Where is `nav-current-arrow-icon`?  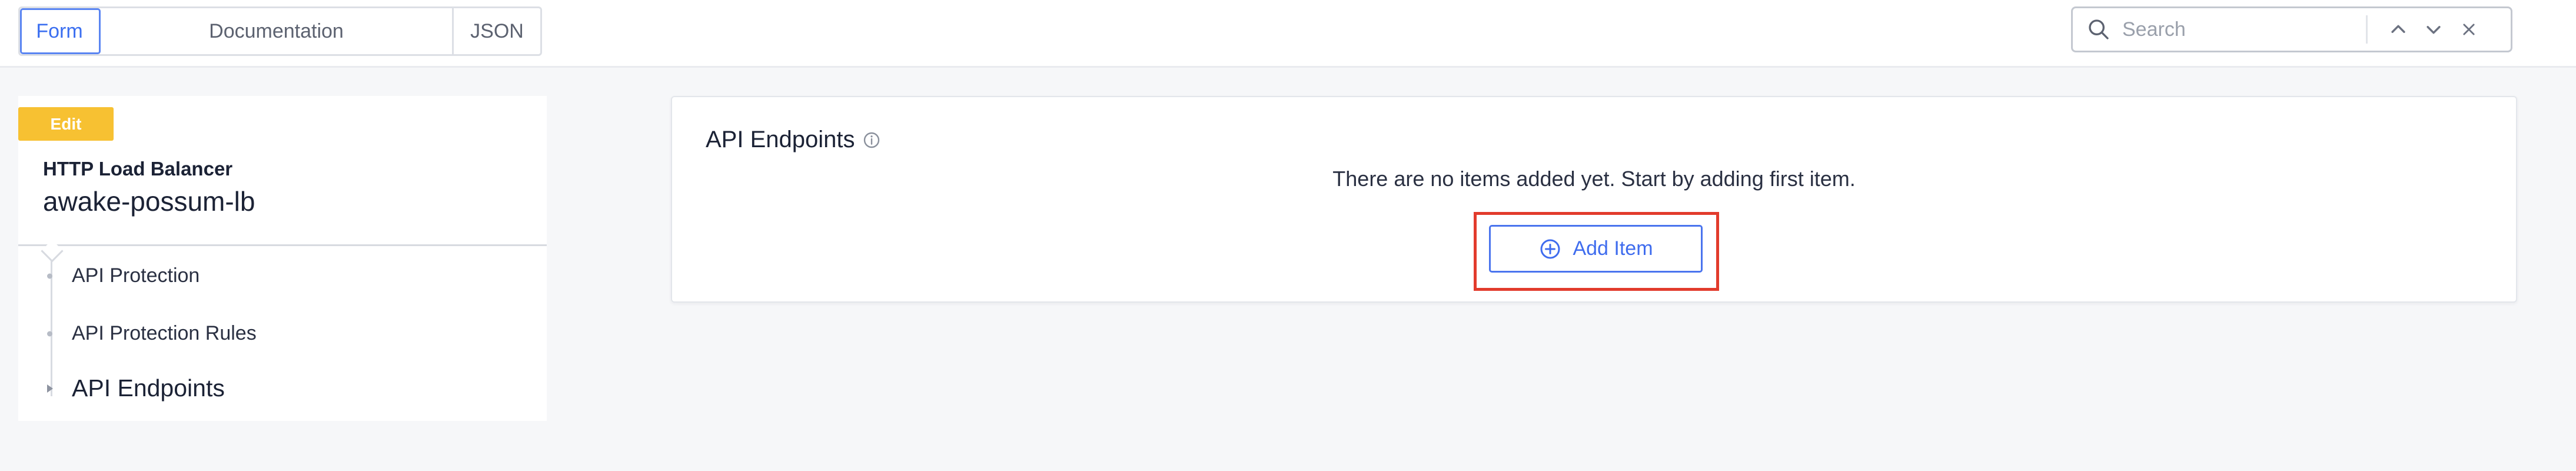
nav-current-arrow-icon is located at coordinates (50, 388).